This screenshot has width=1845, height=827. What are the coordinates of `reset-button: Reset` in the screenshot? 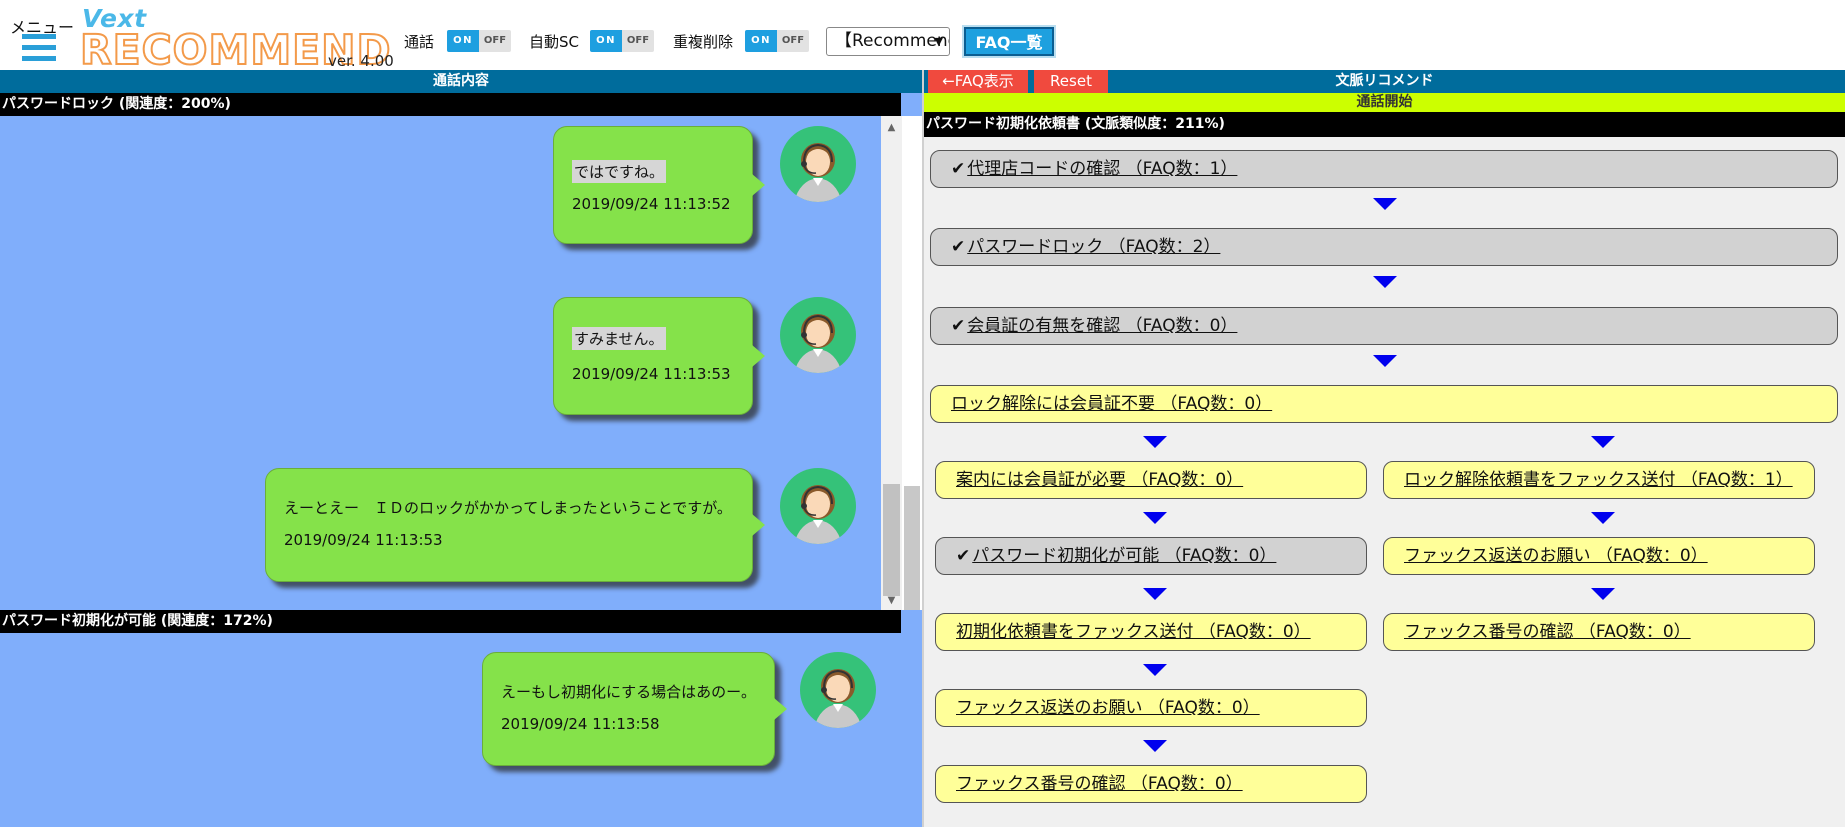 It's located at (1071, 81).